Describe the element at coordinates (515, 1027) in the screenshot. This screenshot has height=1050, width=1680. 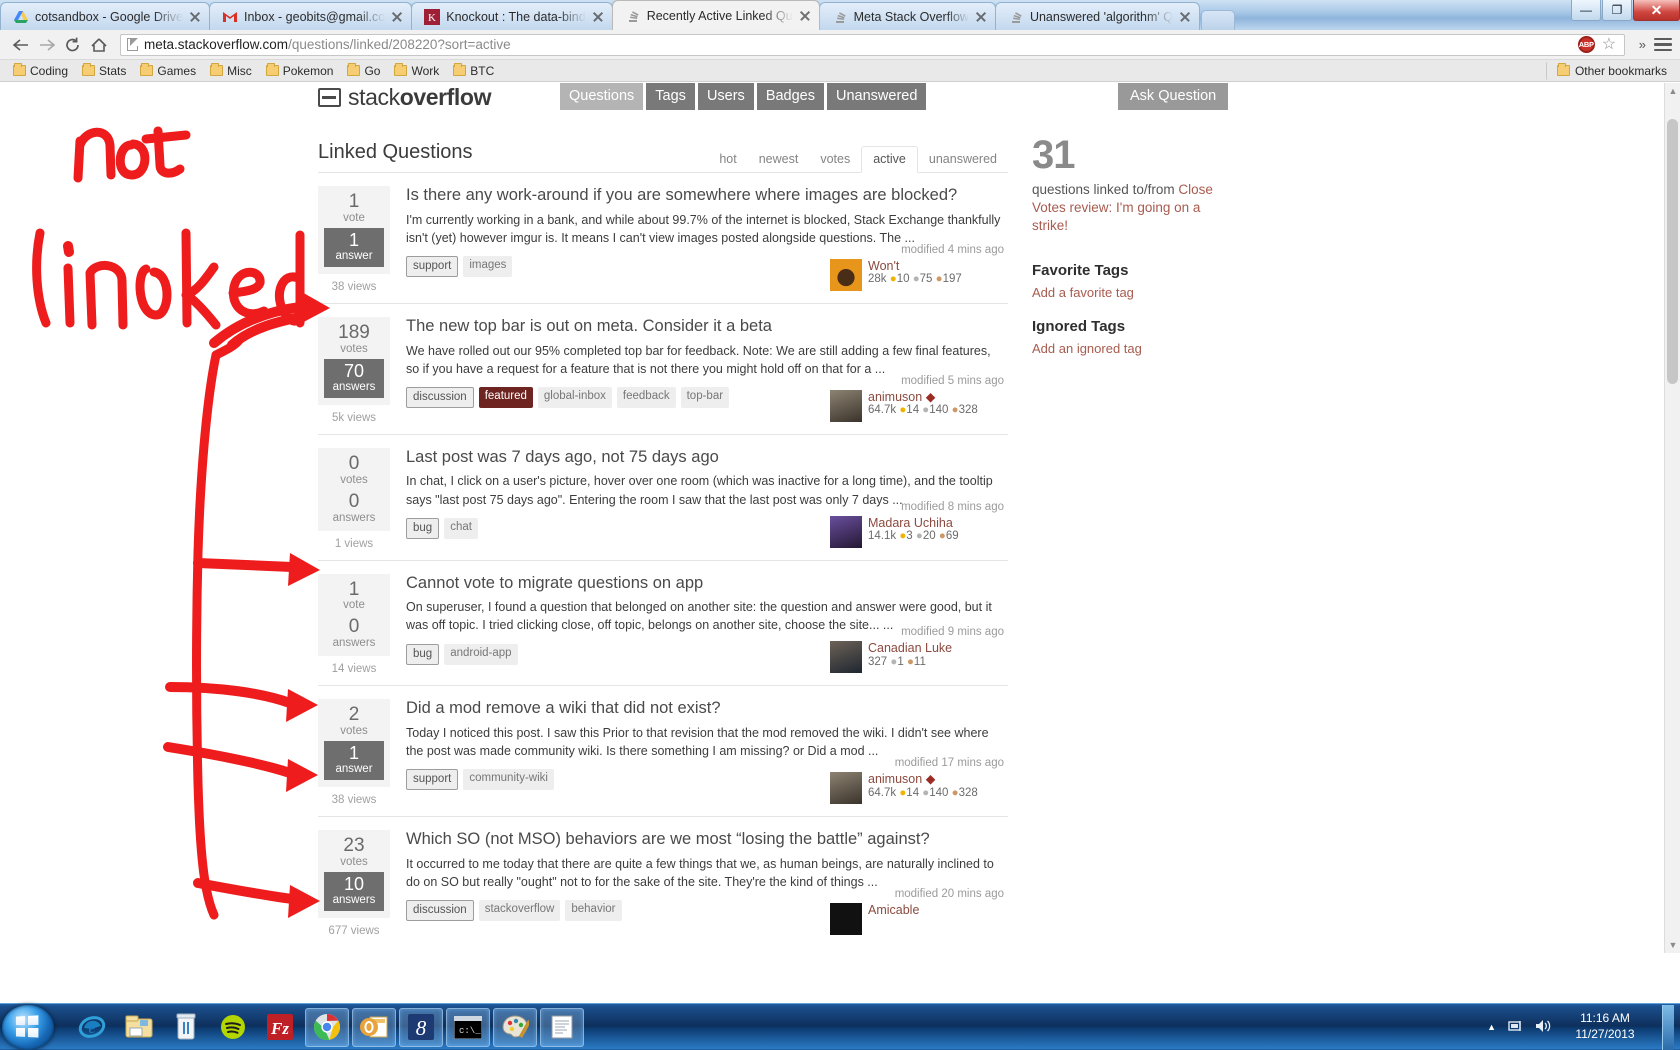
I see `paint-icon` at that location.